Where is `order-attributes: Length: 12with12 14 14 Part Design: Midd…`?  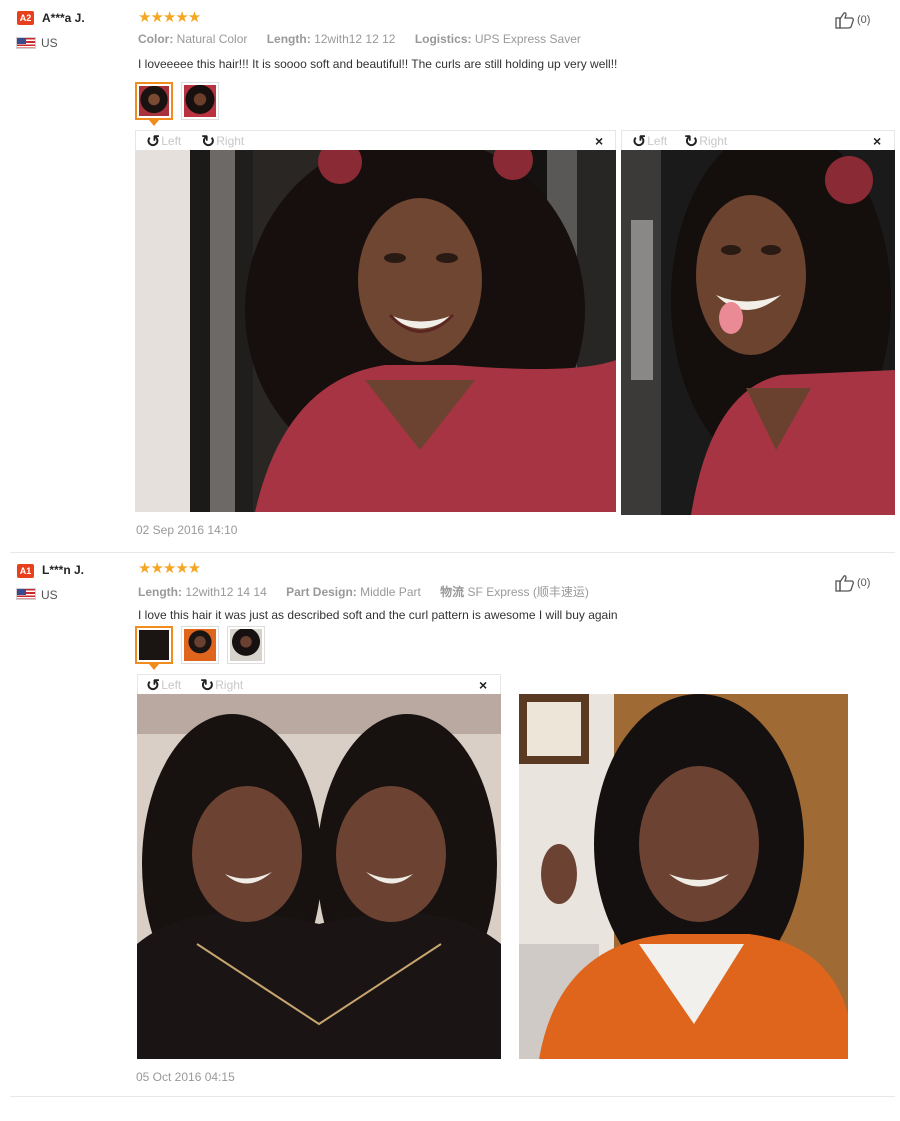 order-attributes: Length: 12with12 14 14 Part Design: Midd… is located at coordinates (371, 591).